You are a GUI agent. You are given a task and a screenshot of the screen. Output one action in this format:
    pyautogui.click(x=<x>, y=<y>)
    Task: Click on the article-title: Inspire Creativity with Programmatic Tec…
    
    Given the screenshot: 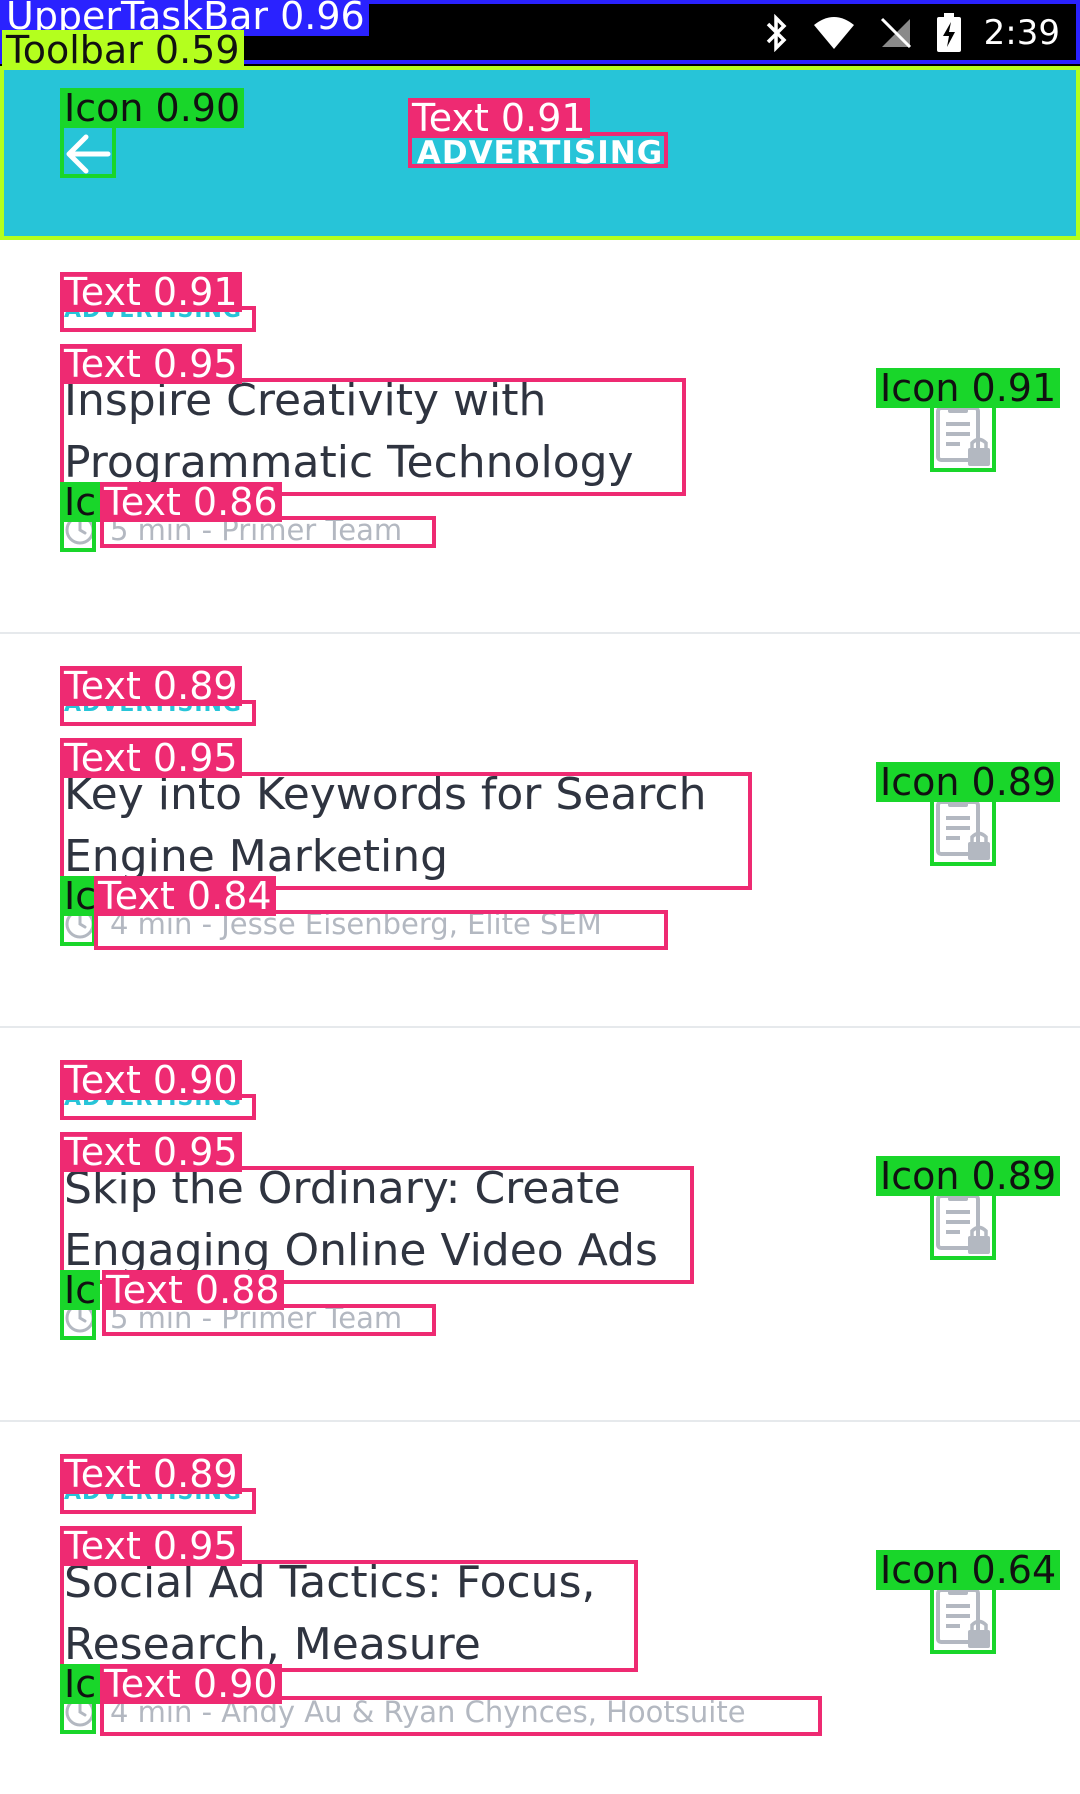 What is the action you would take?
    pyautogui.click(x=414, y=432)
    